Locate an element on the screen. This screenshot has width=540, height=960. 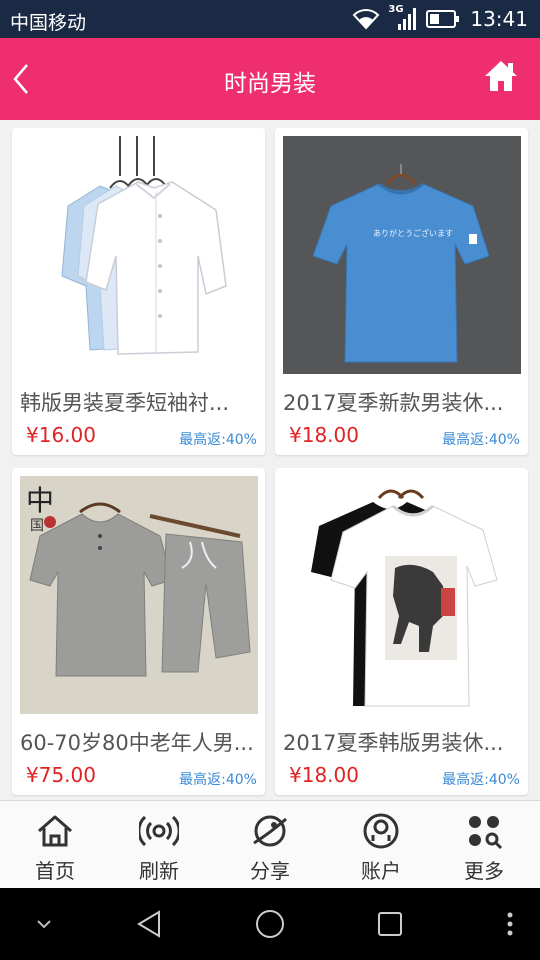
tab-share: 分享 is located at coordinates (270, 845).